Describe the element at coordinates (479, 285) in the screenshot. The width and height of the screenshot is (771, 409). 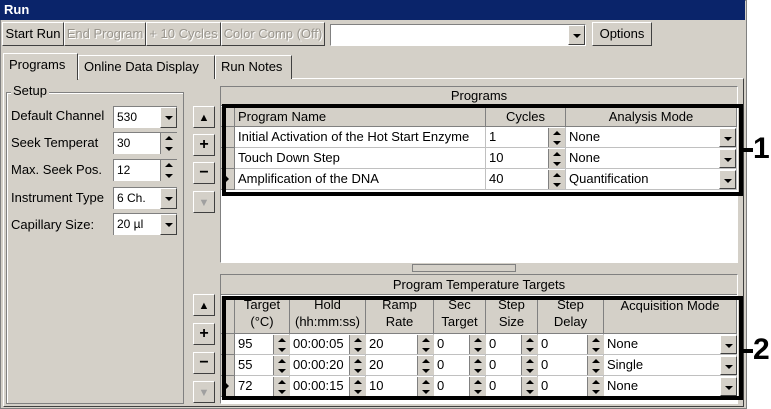
I see `targets-title: Program Temperature Targets` at that location.